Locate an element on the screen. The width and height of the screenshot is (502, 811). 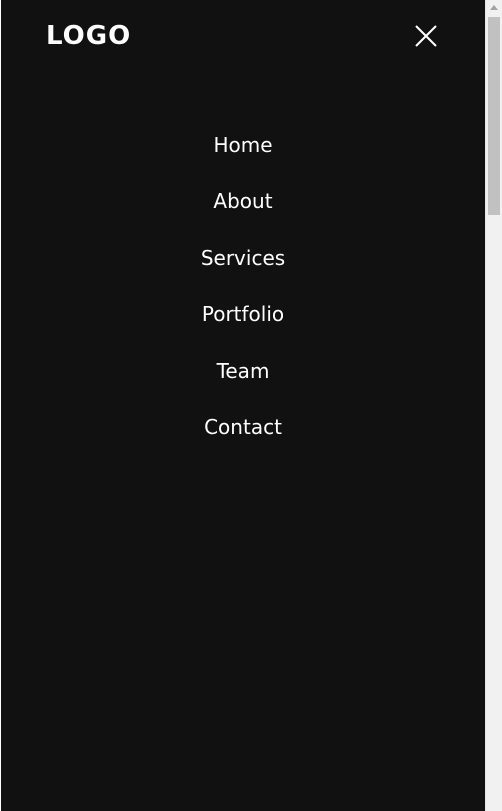
nav-item-portfolio: Portfolio is located at coordinates (243, 323).